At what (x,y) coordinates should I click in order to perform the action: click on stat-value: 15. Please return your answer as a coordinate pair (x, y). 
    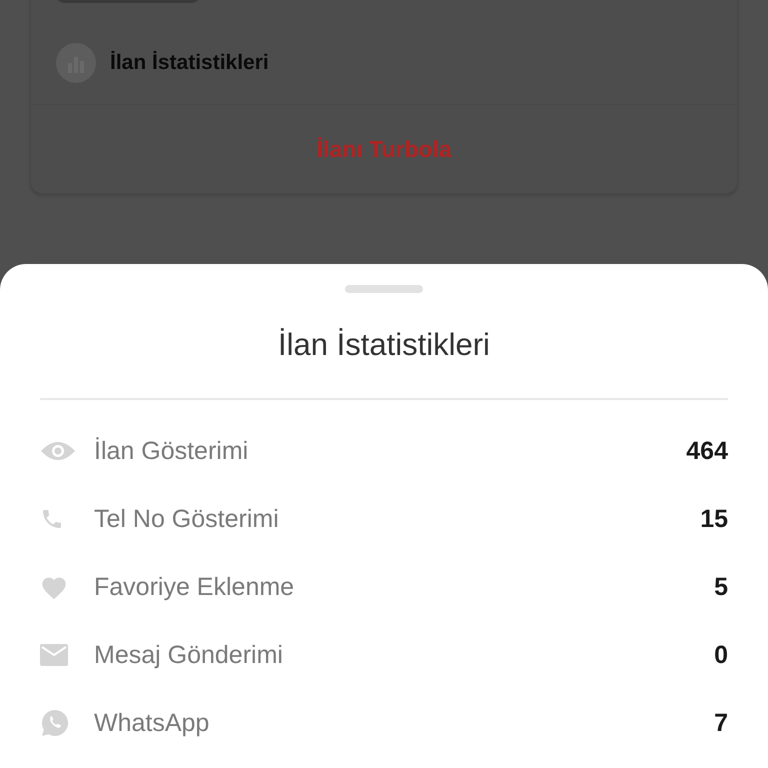
    Looking at the image, I should click on (714, 519).